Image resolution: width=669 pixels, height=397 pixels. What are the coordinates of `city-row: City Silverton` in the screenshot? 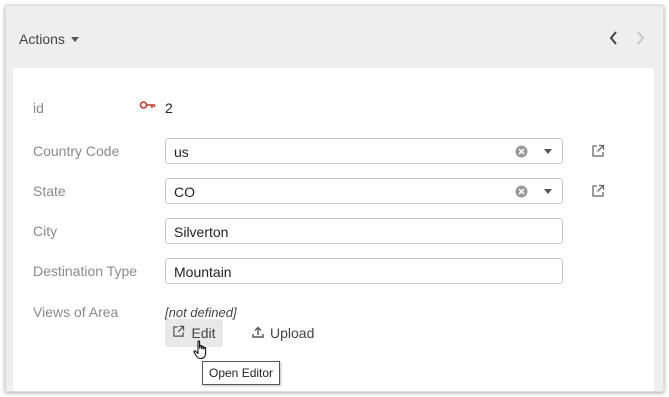 It's located at (333, 232).